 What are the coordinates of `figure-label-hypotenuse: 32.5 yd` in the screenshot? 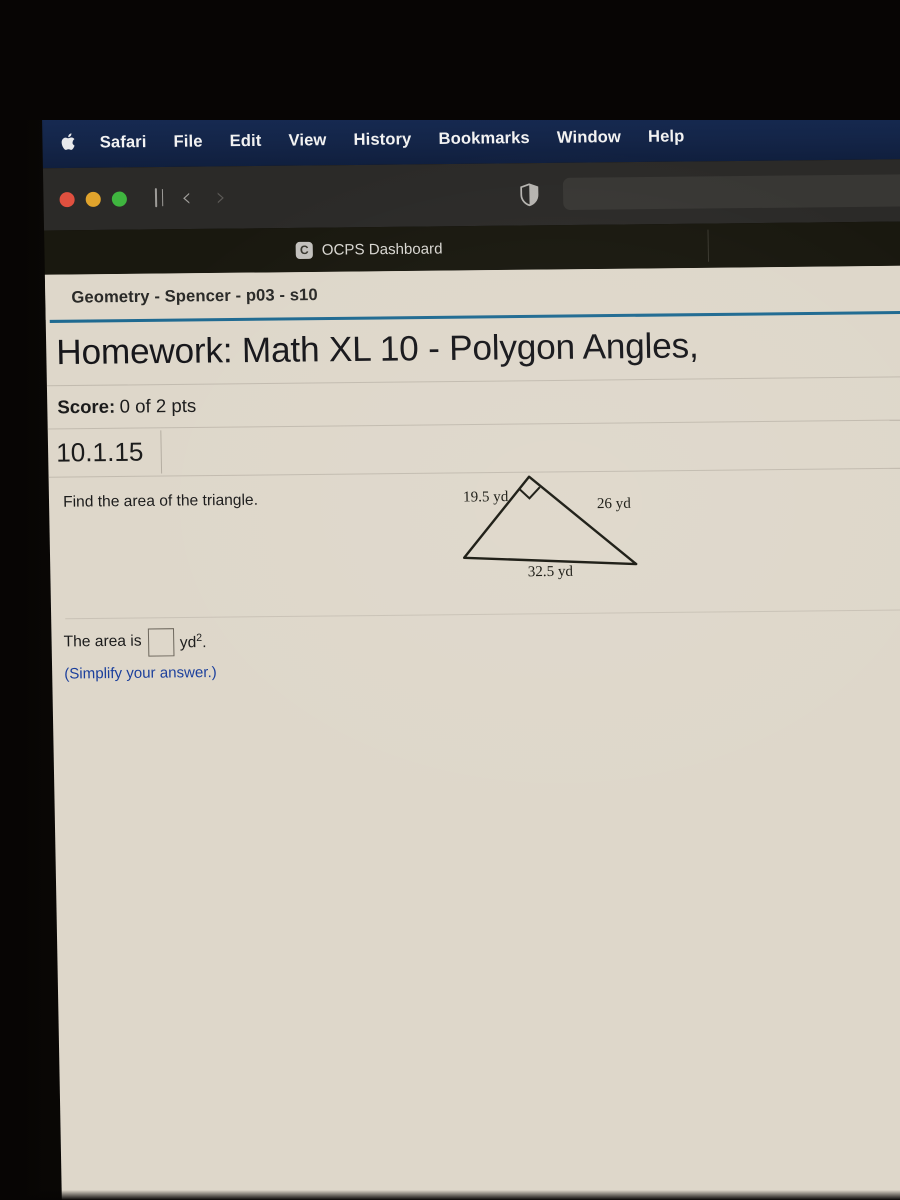 It's located at (550, 572).